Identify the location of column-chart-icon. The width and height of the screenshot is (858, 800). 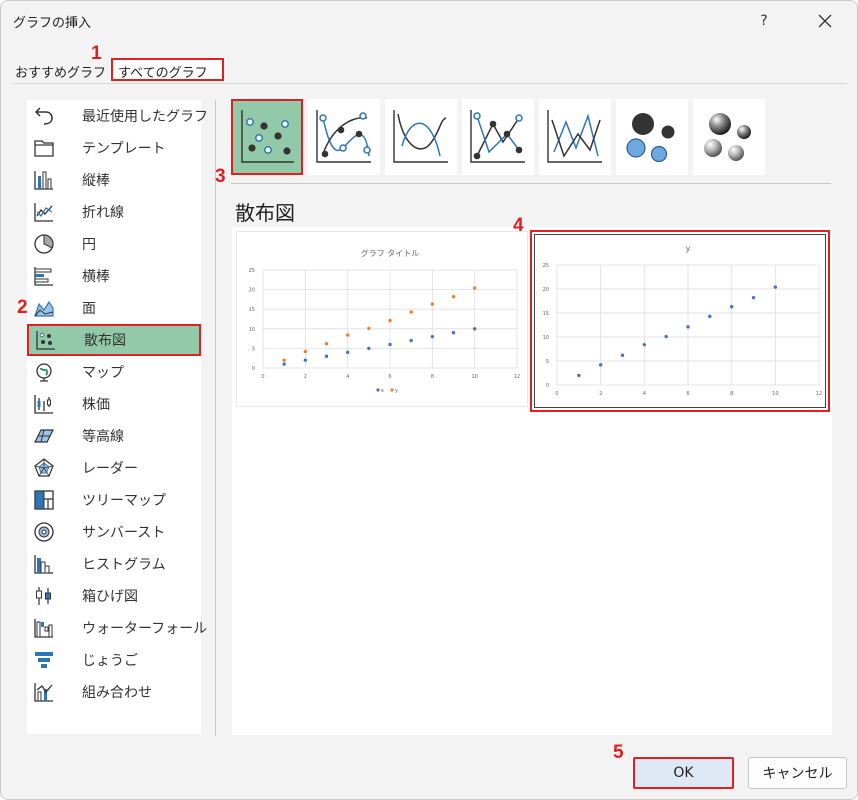
(44, 180).